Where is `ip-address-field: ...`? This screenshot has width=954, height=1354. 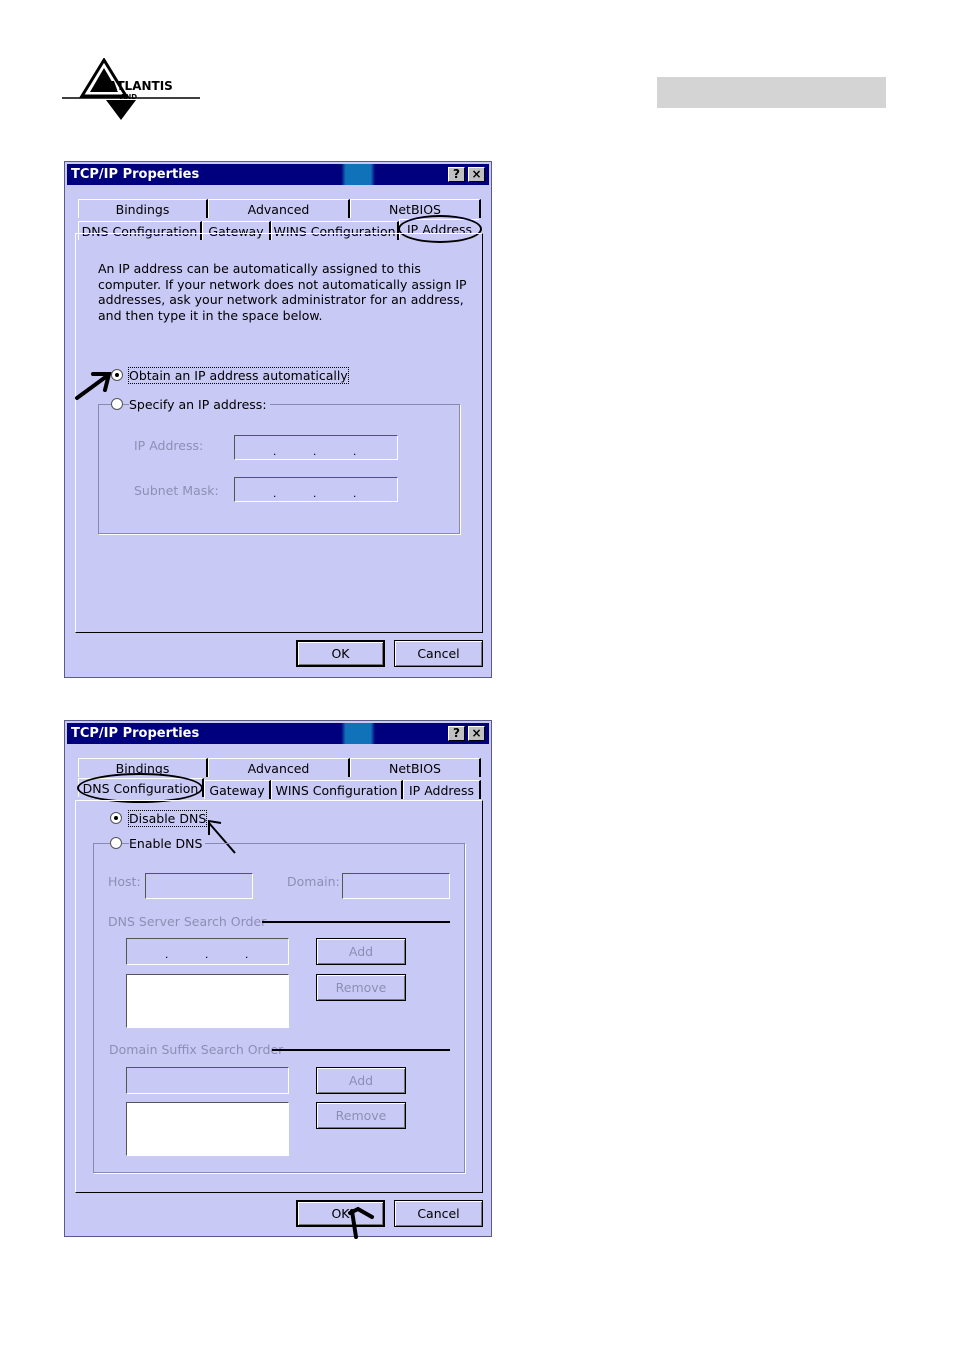 ip-address-field: ... is located at coordinates (316, 447).